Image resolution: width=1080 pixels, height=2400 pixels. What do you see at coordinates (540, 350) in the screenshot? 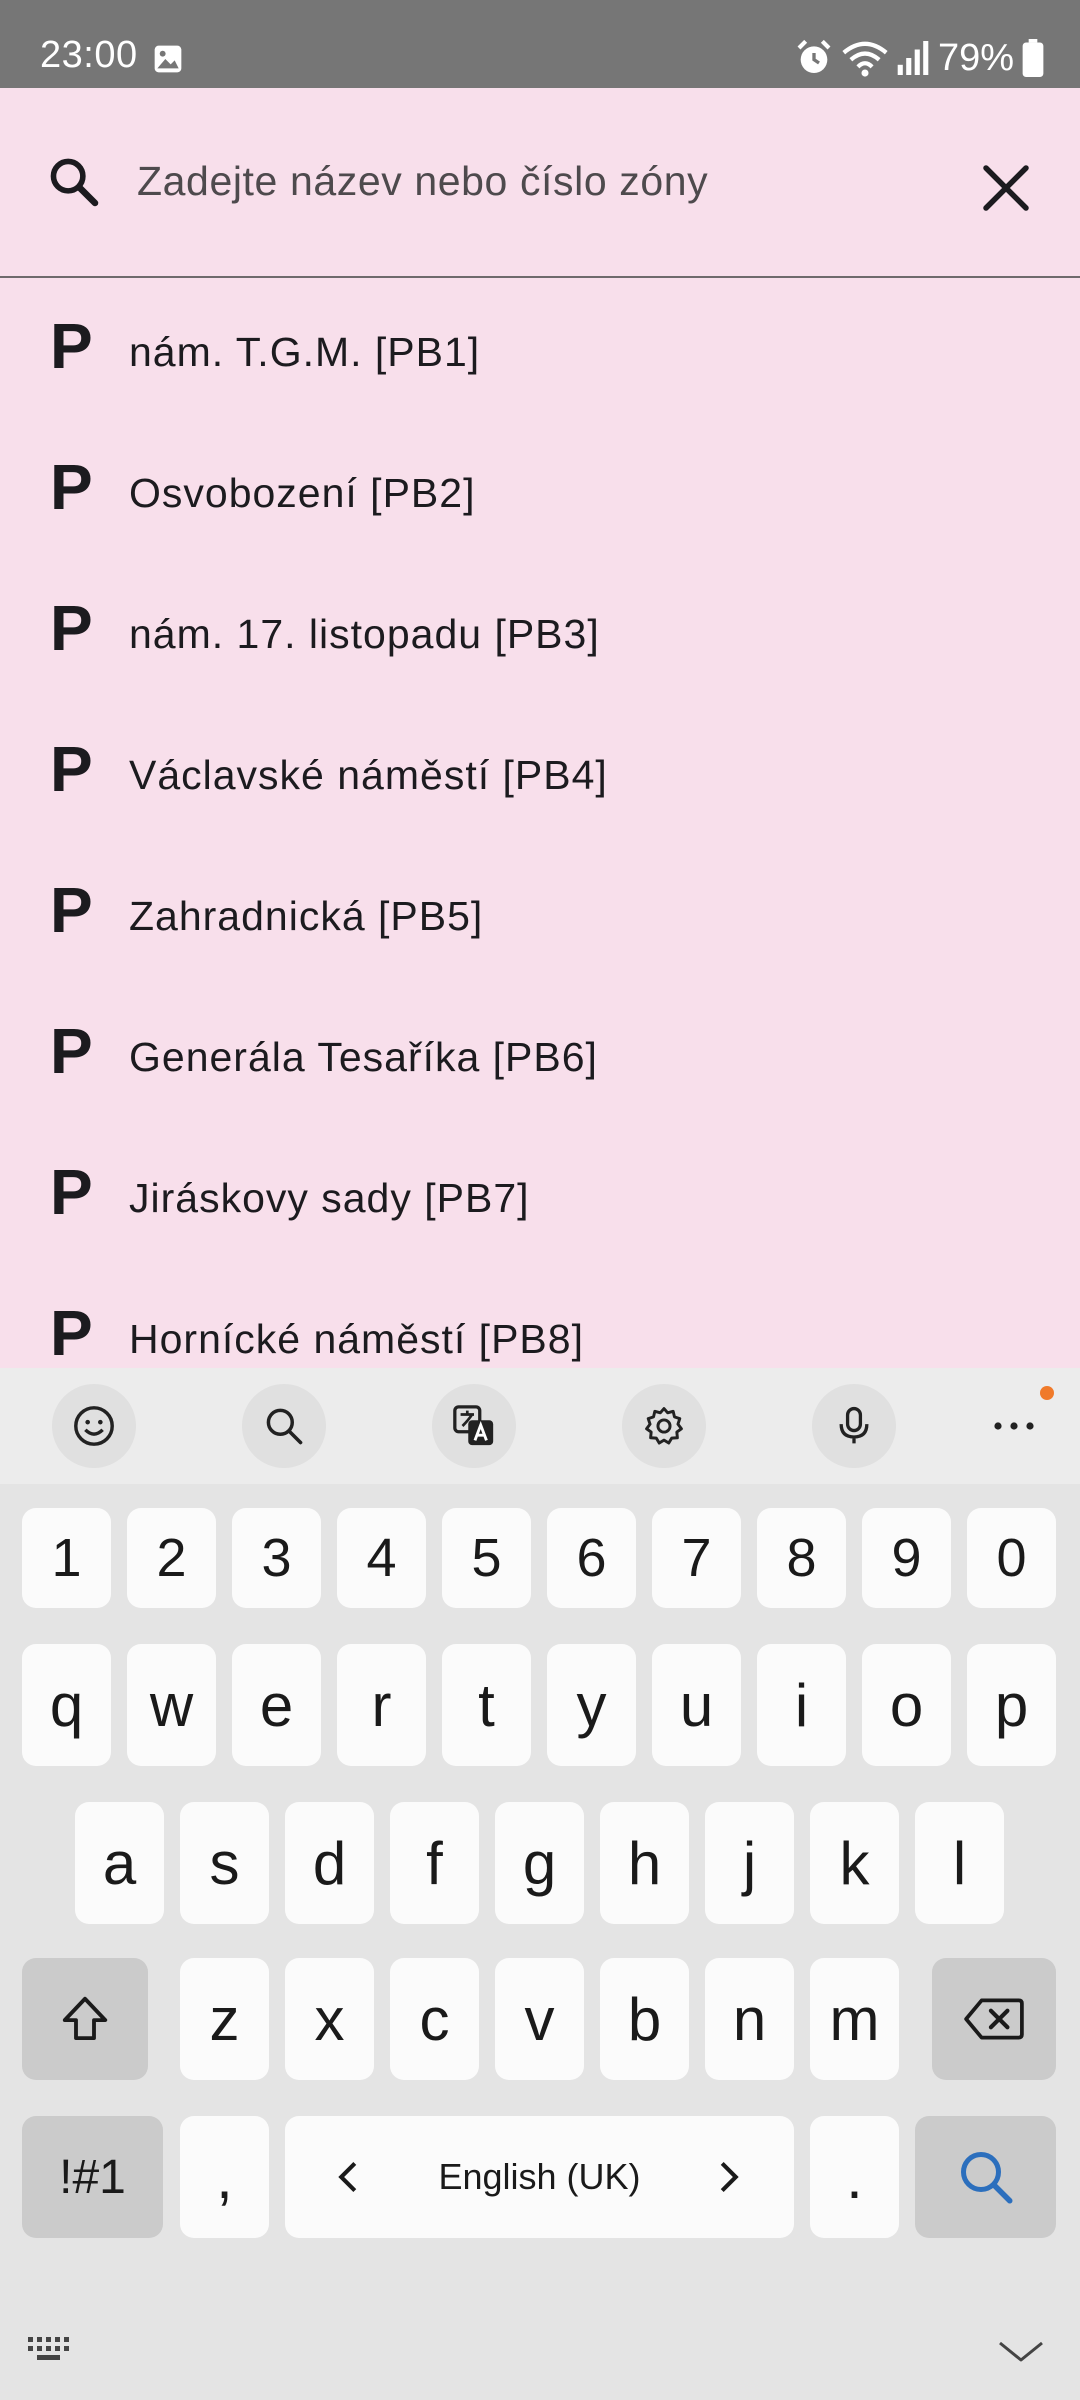
I see `zone-item: P nám. T.G.M. [PB1]` at bounding box center [540, 350].